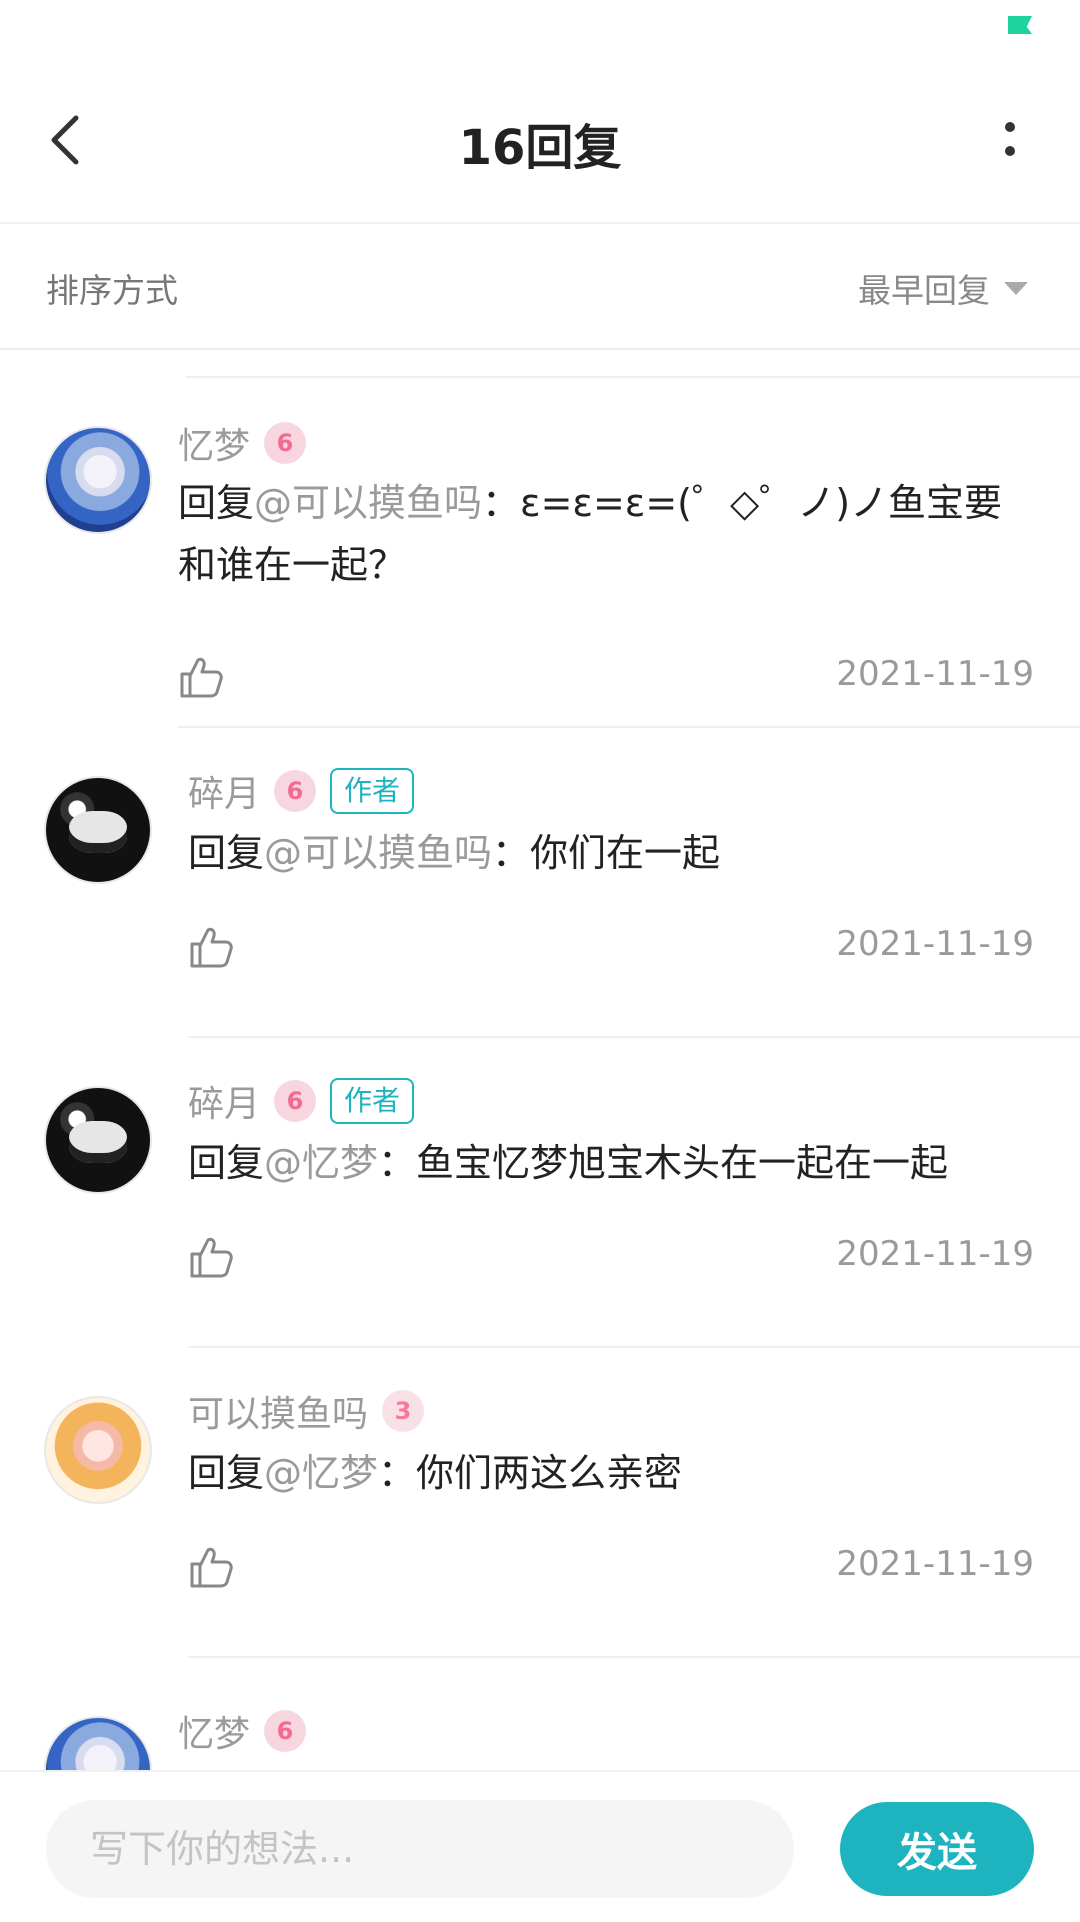 The image size is (1080, 1922). I want to click on sort-dropdown: 最早回复, so click(943, 288).